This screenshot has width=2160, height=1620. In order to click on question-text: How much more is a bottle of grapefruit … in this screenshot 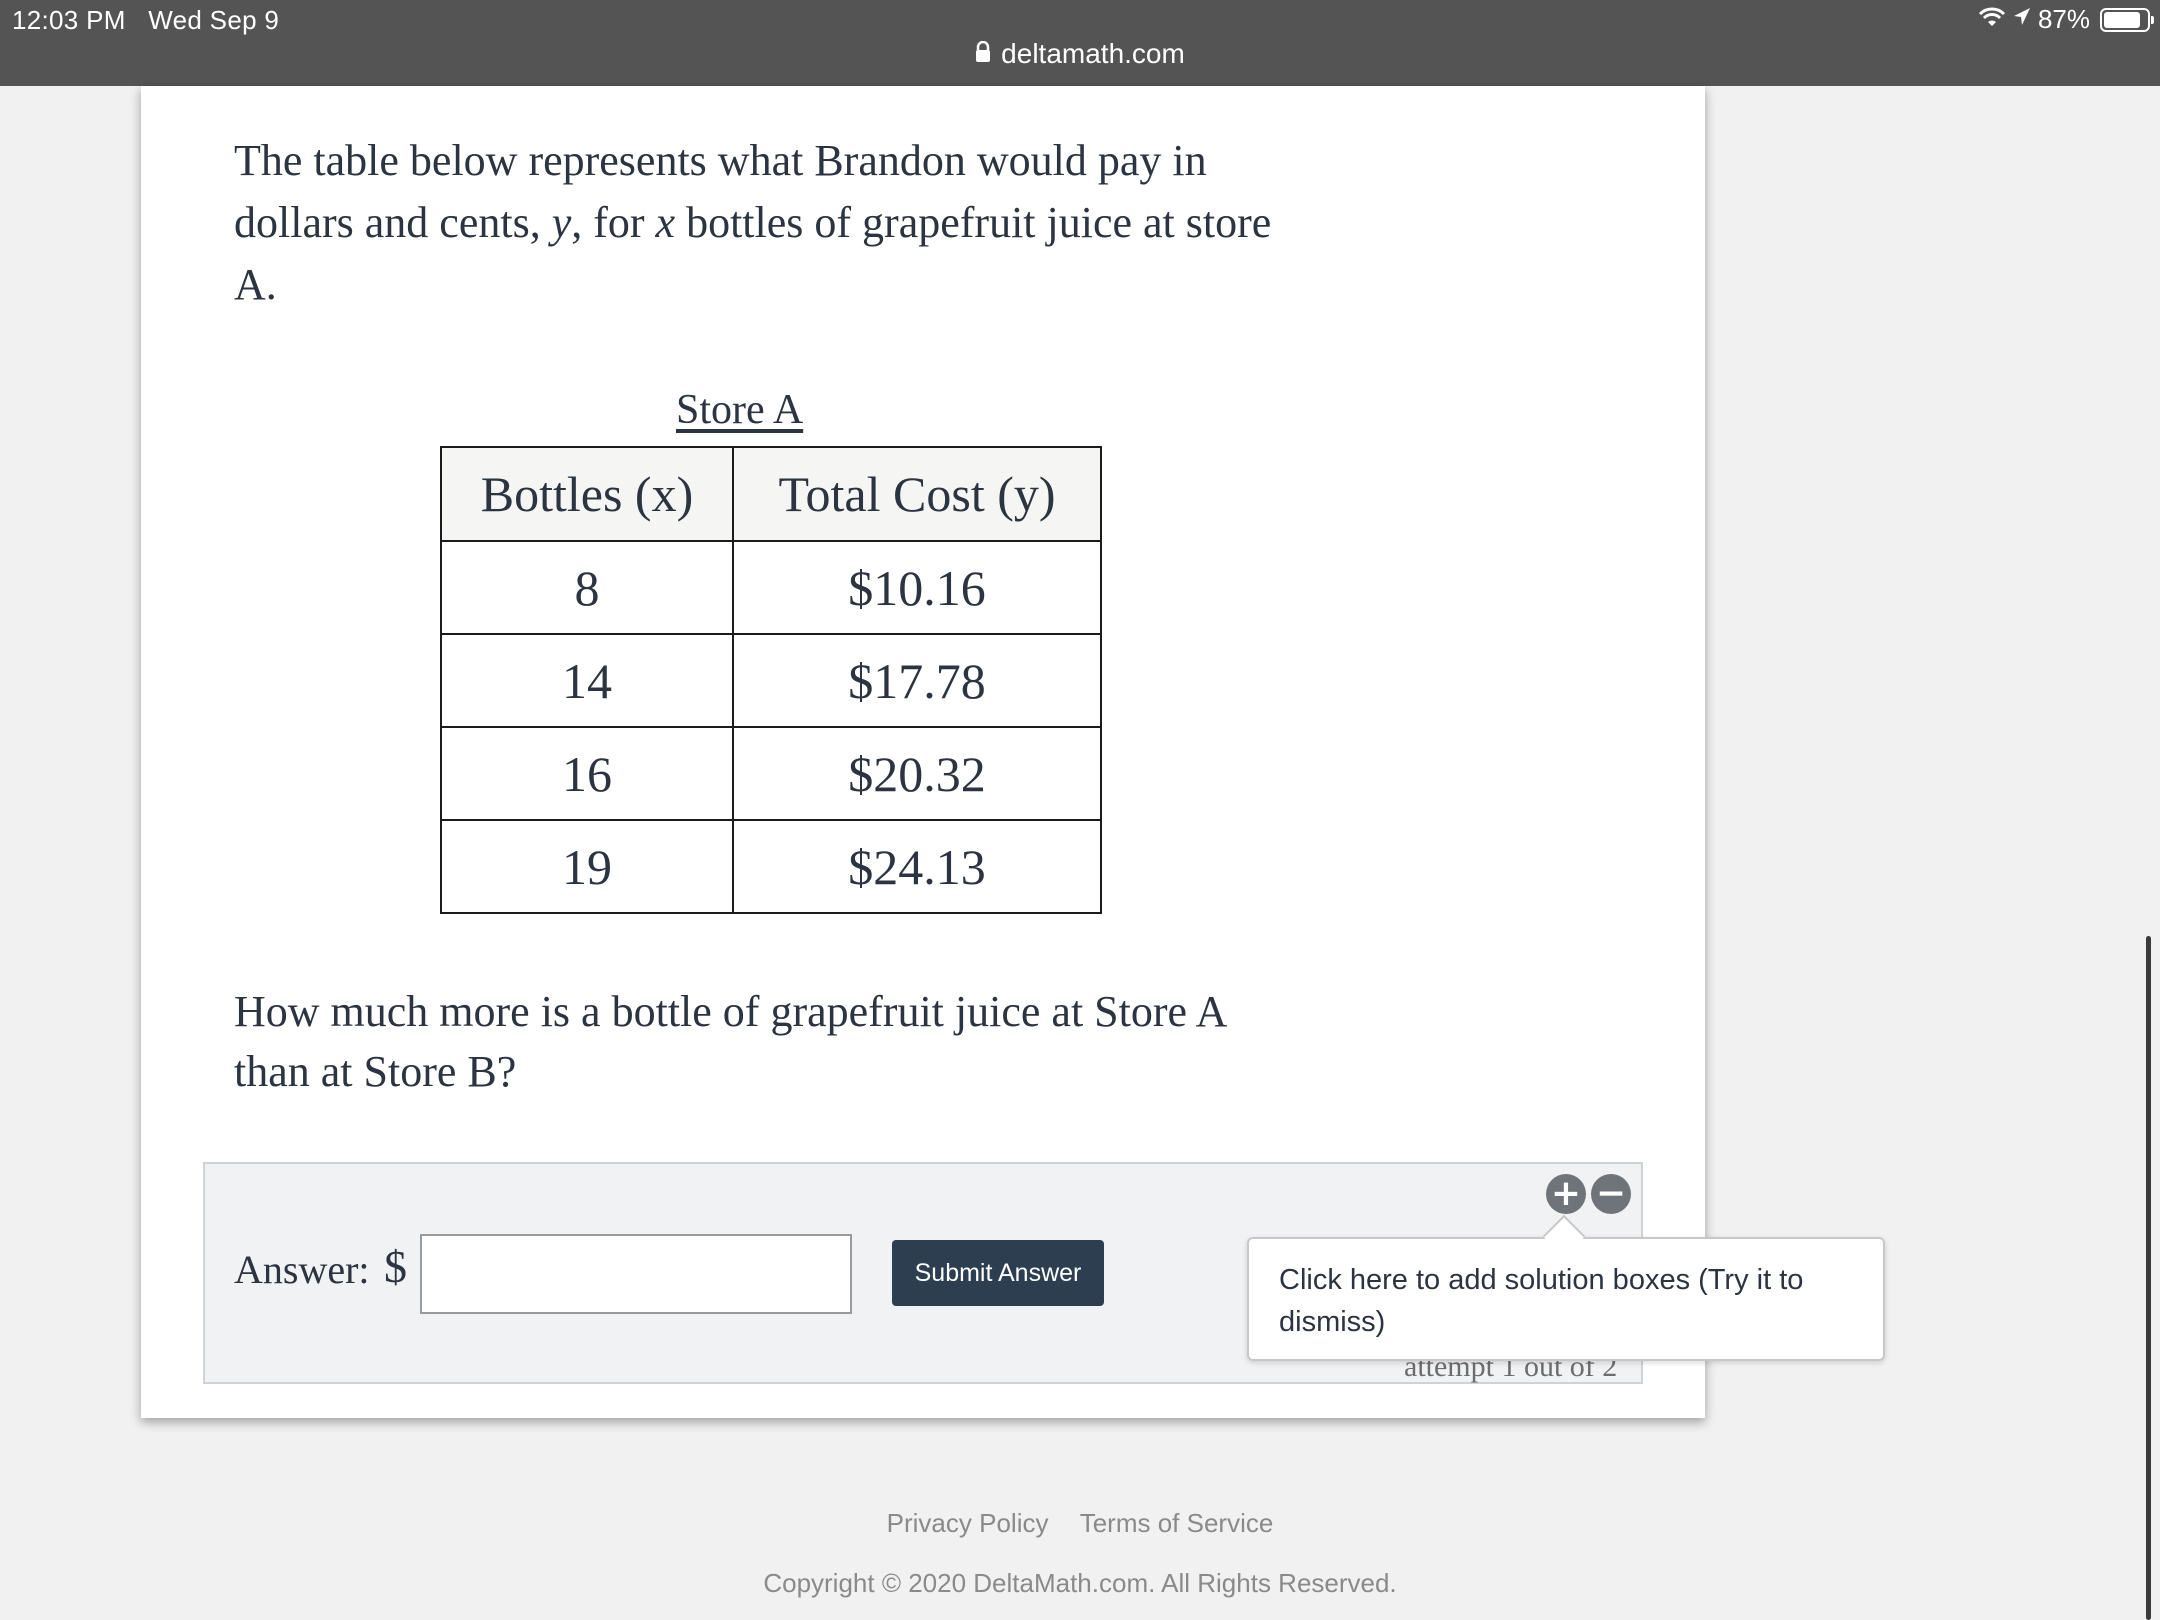, I will do `click(729, 1041)`.